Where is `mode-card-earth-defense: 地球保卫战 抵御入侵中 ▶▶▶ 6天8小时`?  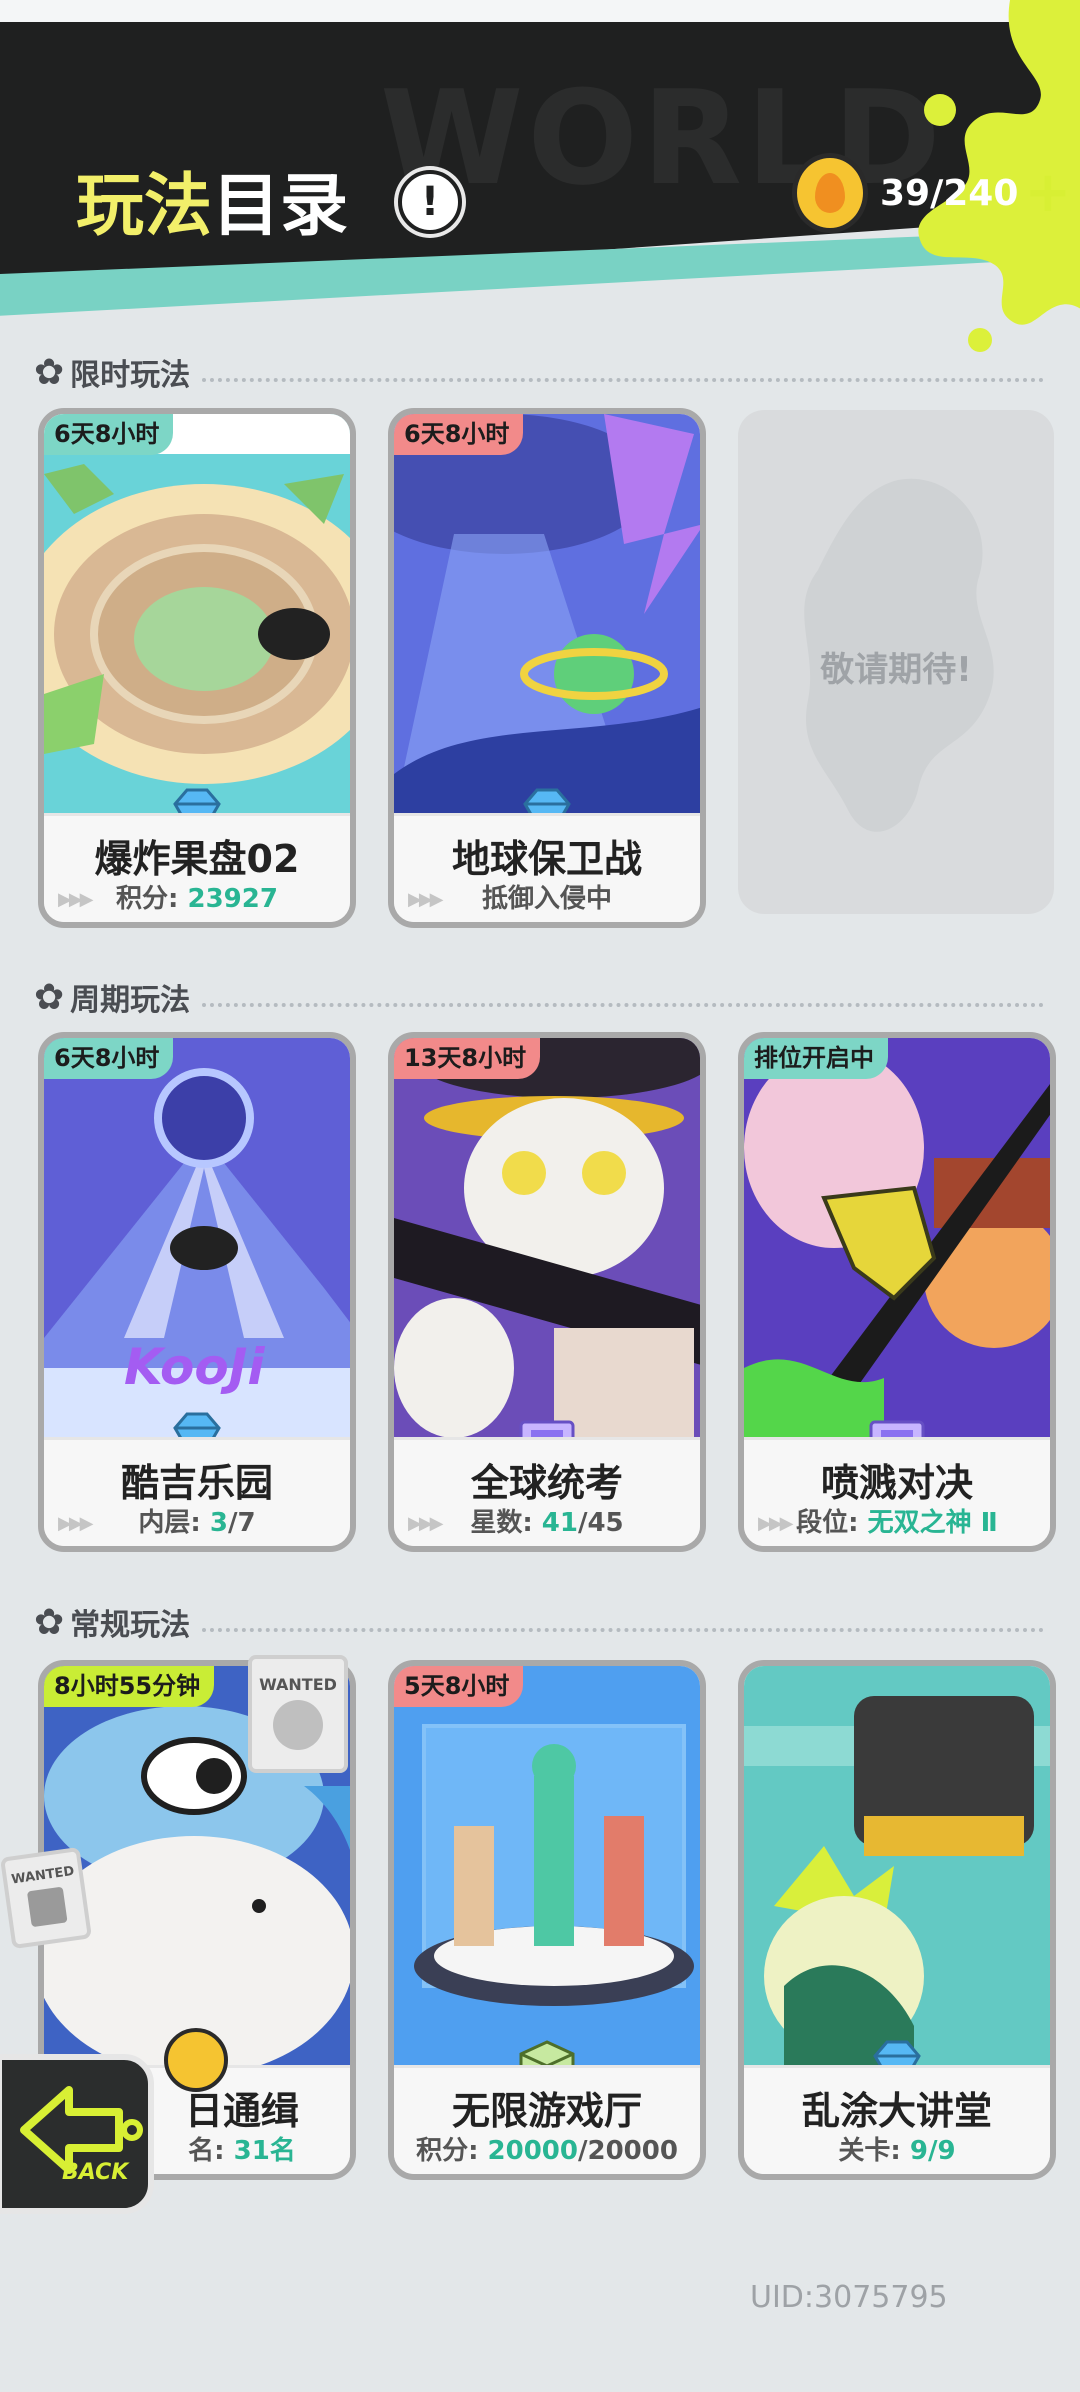 mode-card-earth-defense: 地球保卫战 抵御入侵中 ▶▶▶ 6天8小时 is located at coordinates (547, 668).